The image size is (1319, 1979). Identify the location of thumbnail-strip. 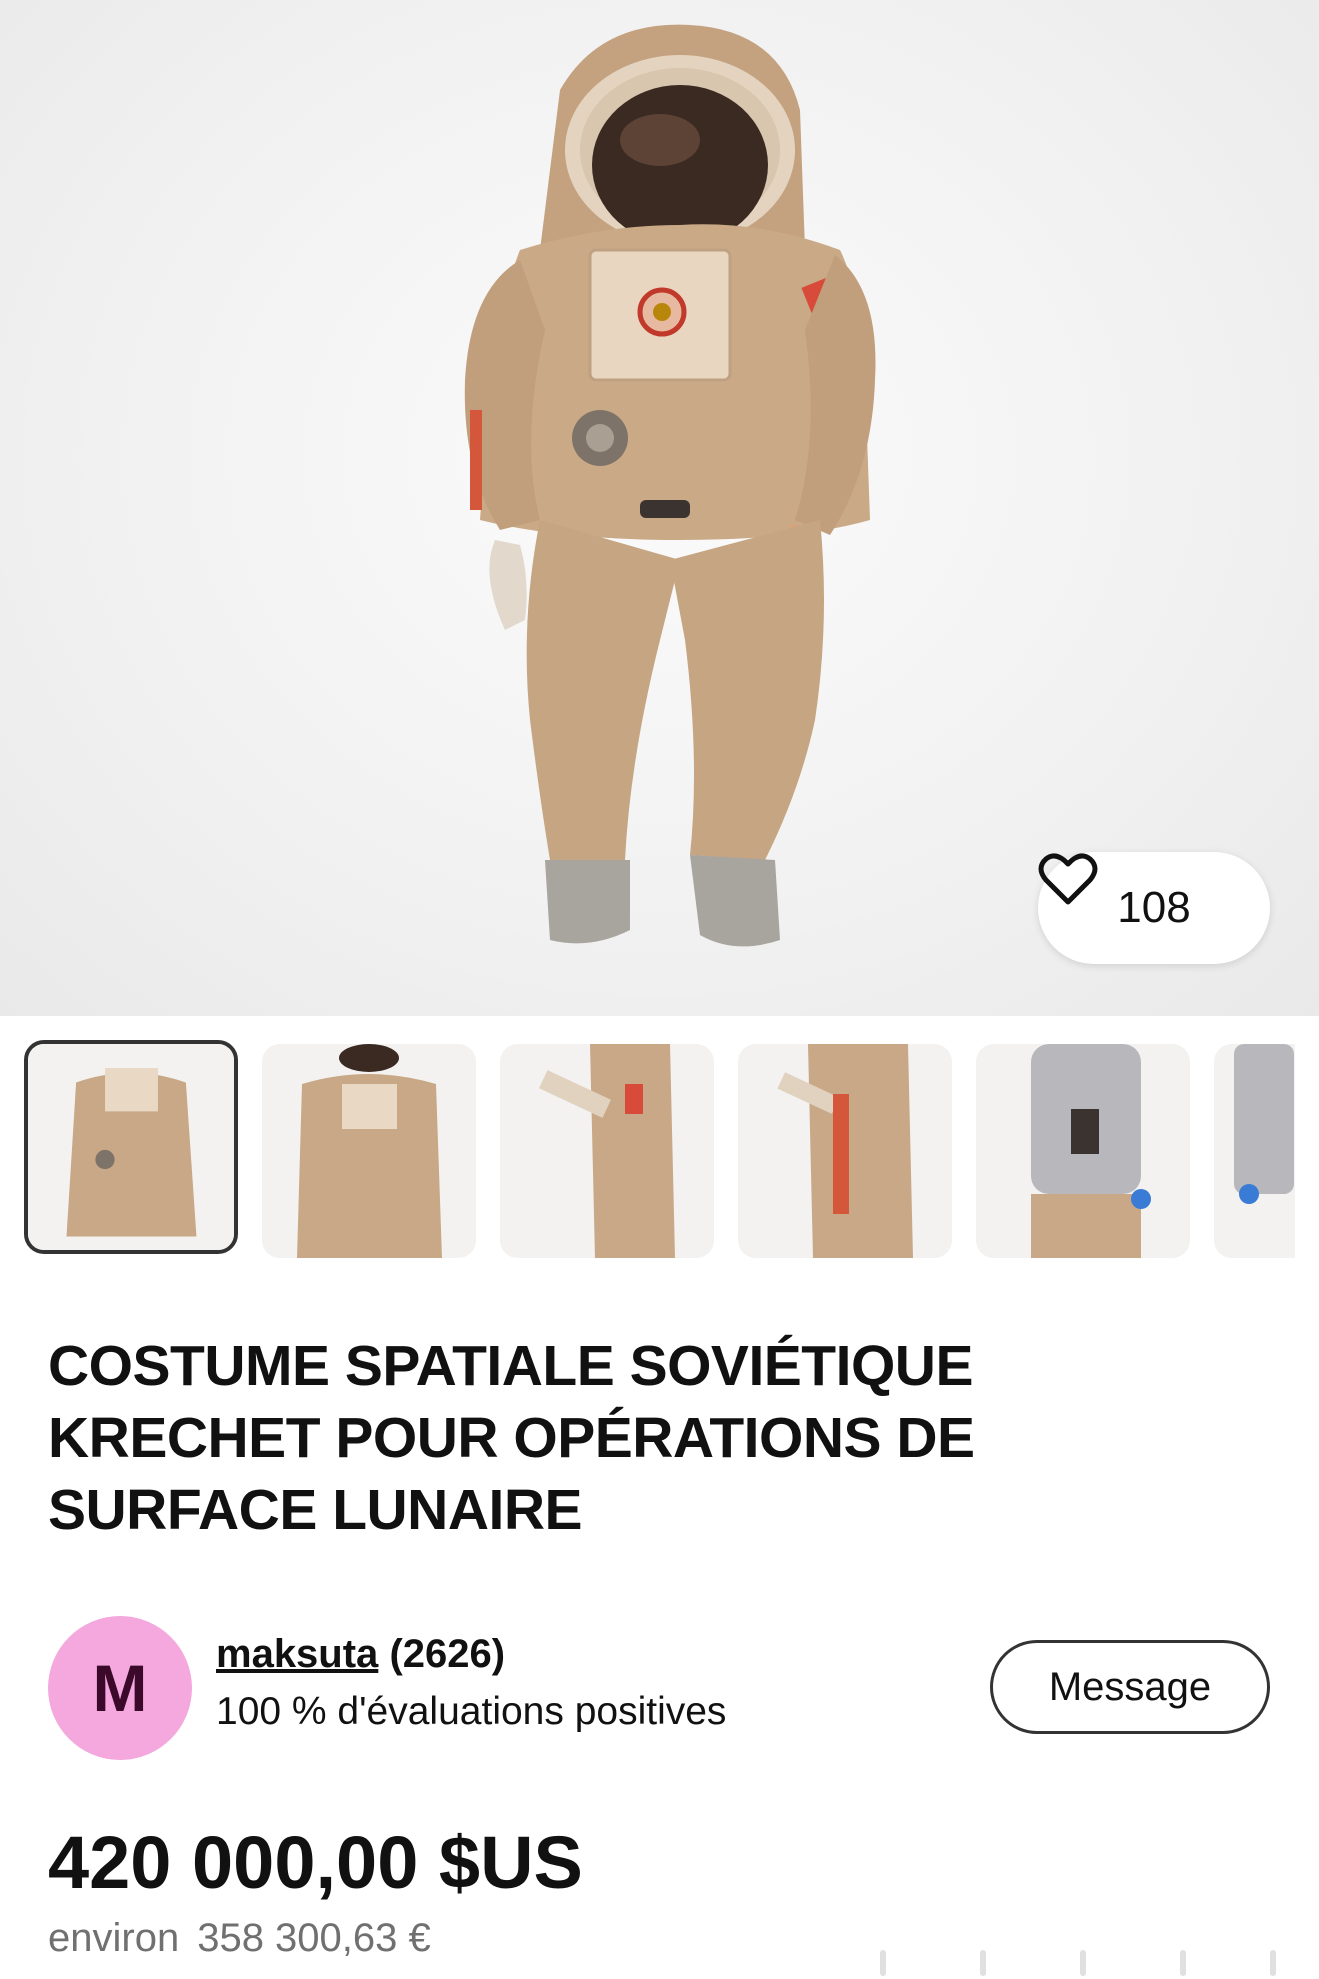
(659, 1149).